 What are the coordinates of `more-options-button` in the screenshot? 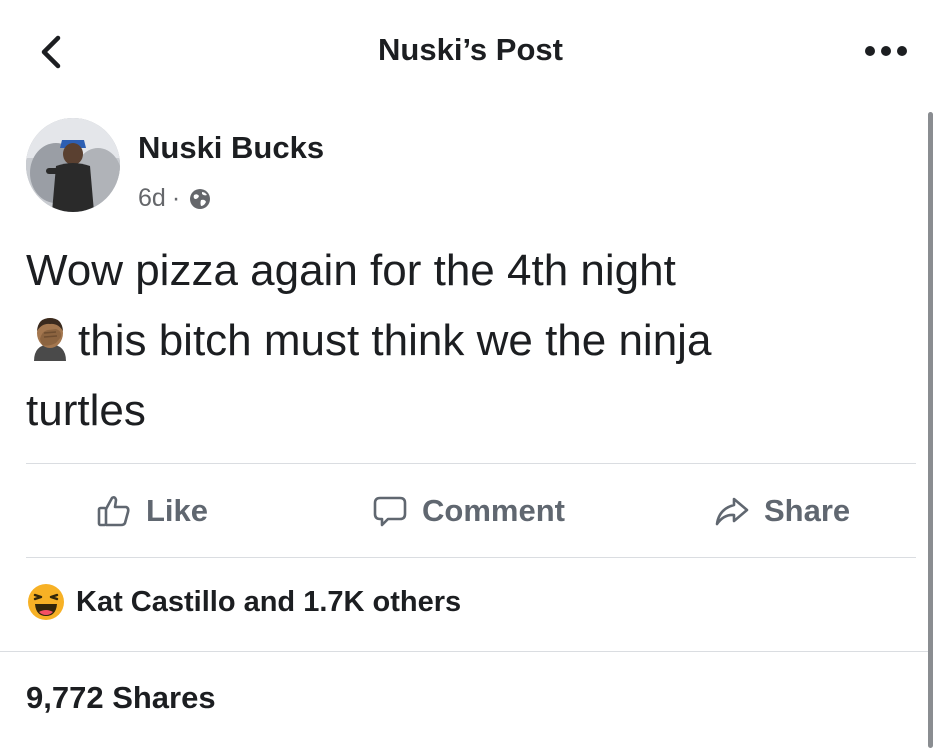 It's located at (886, 51).